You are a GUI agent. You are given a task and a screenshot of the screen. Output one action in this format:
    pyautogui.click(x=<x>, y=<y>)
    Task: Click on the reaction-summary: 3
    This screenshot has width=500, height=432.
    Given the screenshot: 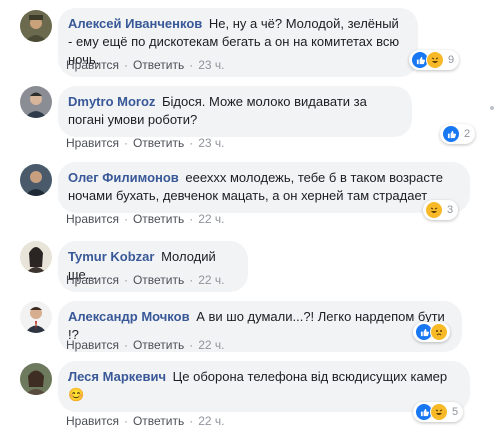 What is the action you would take?
    pyautogui.click(x=441, y=210)
    